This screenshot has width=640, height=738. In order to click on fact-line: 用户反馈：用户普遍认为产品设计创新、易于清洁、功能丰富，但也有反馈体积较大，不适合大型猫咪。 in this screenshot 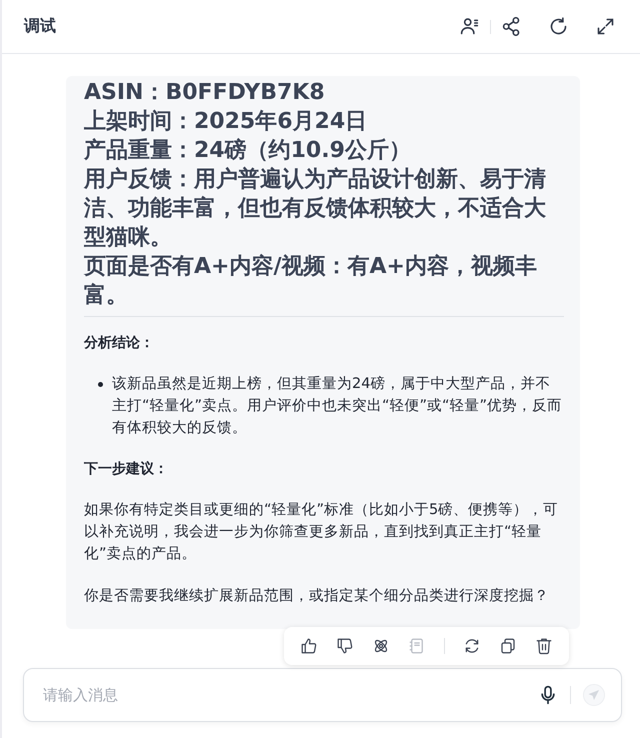, I will do `click(315, 209)`.